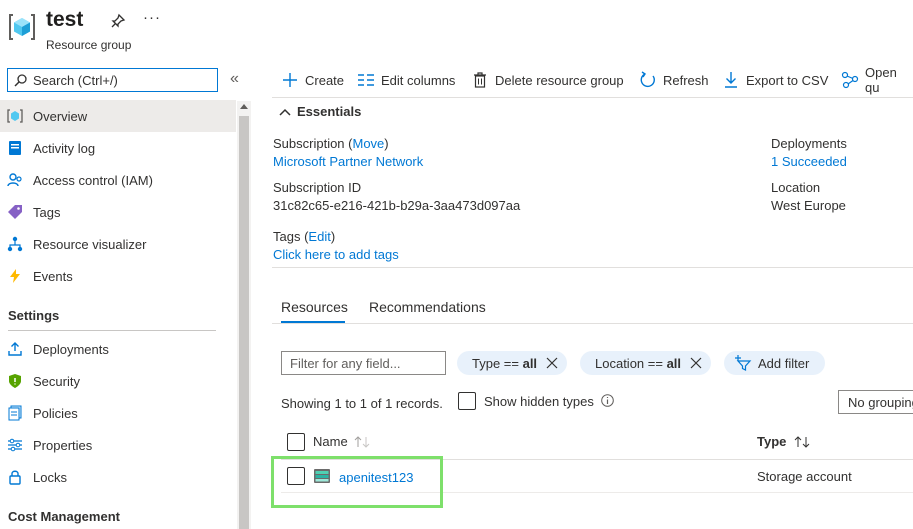 The image size is (913, 529). Describe the element at coordinates (64, 516) in the screenshot. I see `cost-management-section-header: Cost Management` at that location.